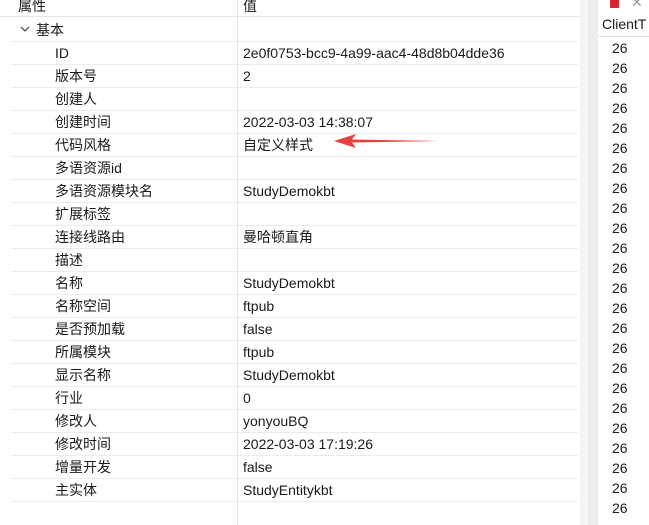 The image size is (649, 525). Describe the element at coordinates (124, 121) in the screenshot. I see `property-name-cell: 创建时间` at that location.